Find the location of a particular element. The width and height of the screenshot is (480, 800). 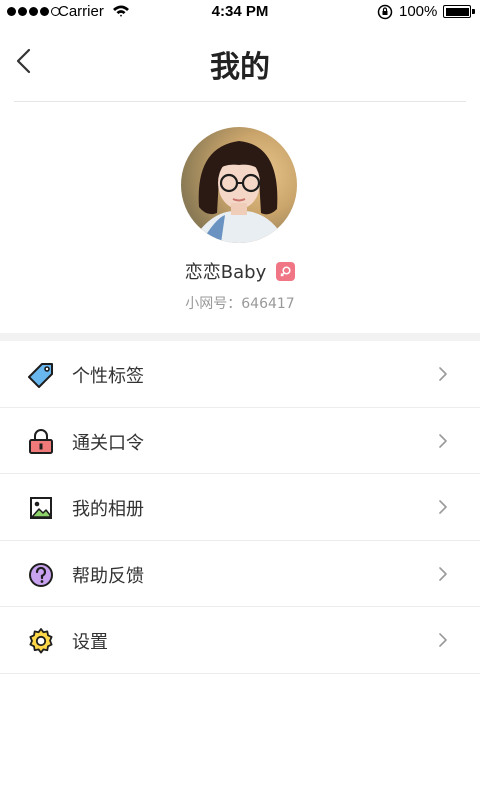

settings-gear-icon is located at coordinates (41, 641).